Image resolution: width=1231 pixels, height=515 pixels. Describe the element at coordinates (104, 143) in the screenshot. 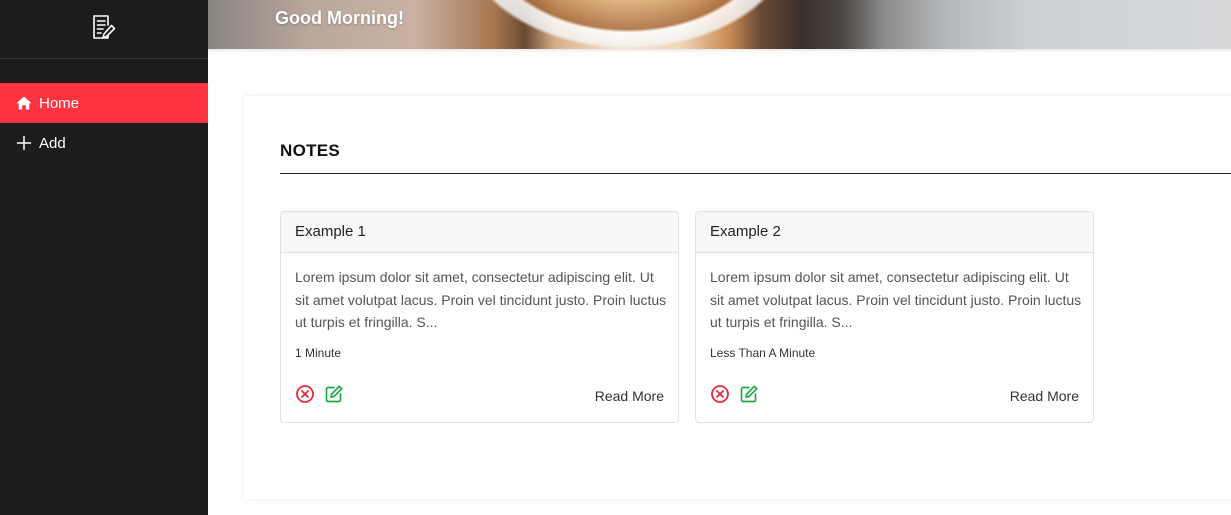

I see `sidebar-item-add: Add` at that location.